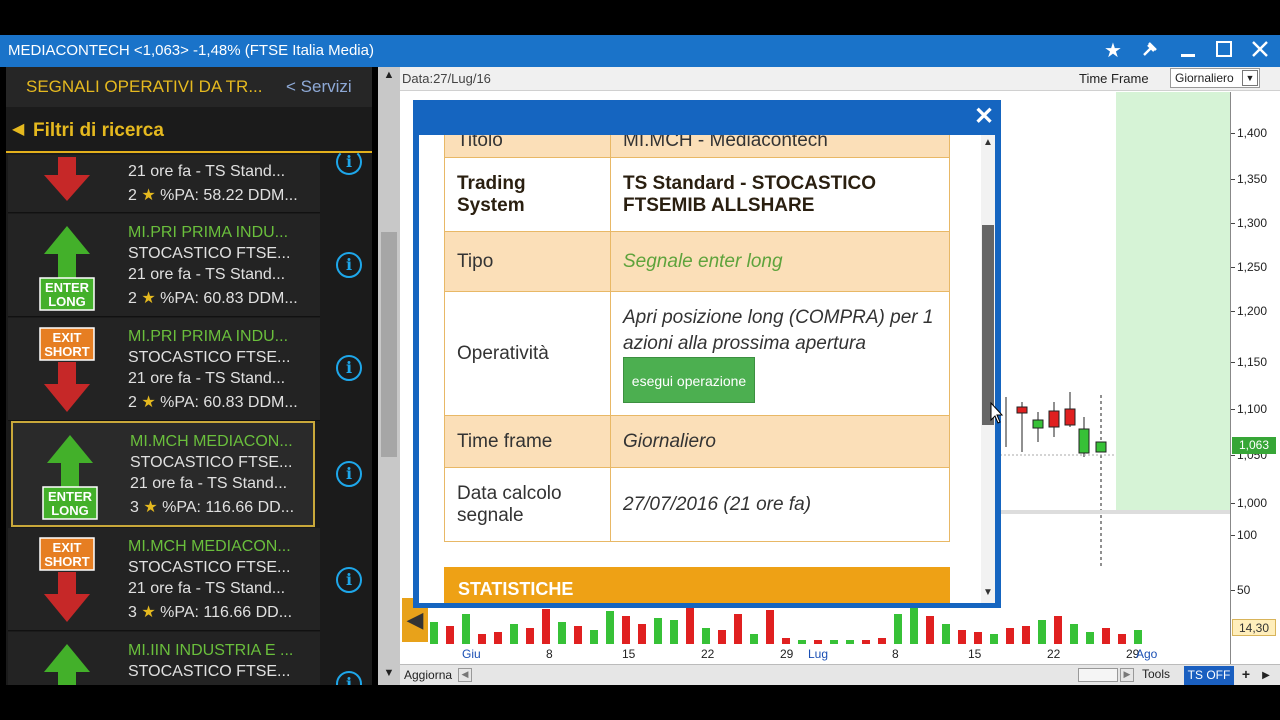 The height and width of the screenshot is (720, 1280). What do you see at coordinates (1173, 302) in the screenshot?
I see `future-zone` at bounding box center [1173, 302].